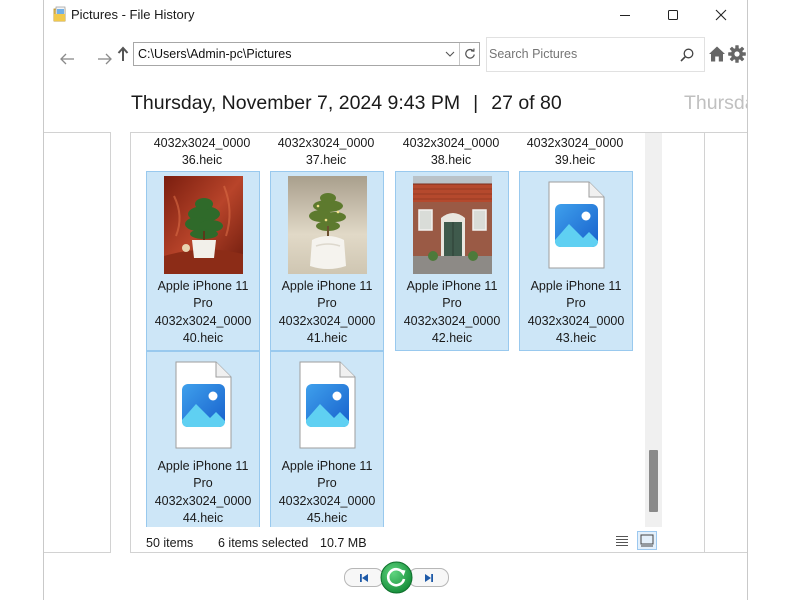 This screenshot has width=800, height=600. What do you see at coordinates (396, 577) in the screenshot?
I see `restore-button` at bounding box center [396, 577].